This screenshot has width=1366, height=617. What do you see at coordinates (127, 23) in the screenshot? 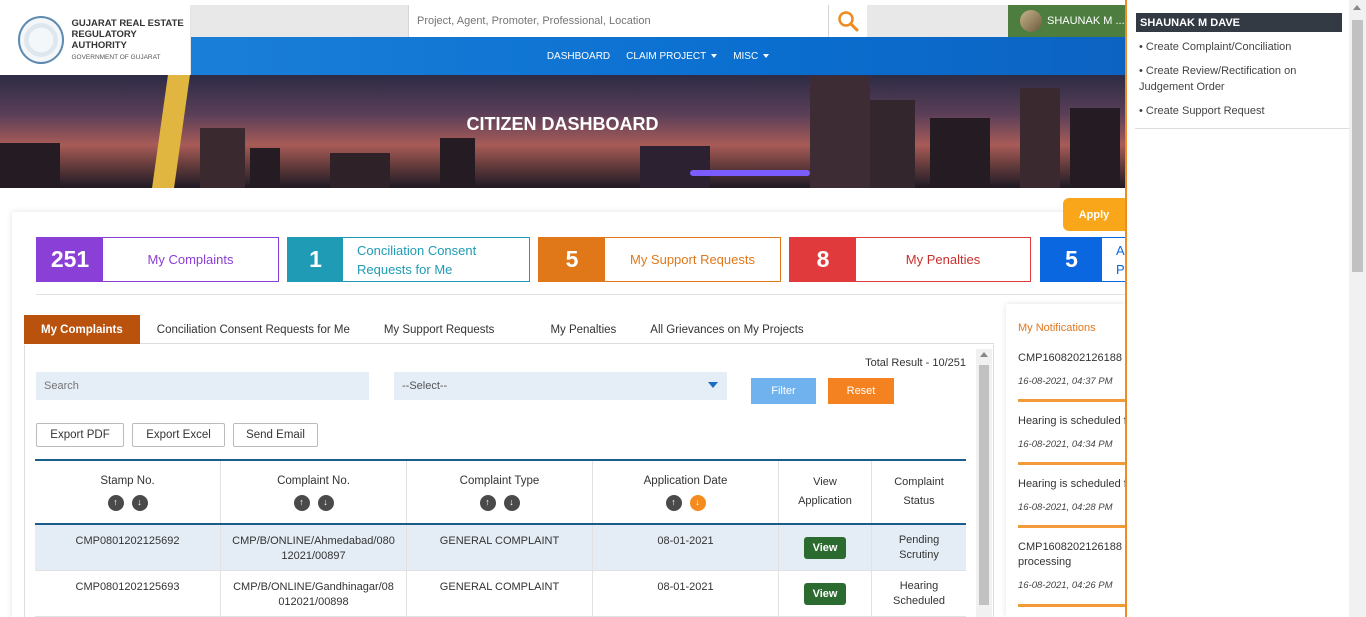
I see `org-name-line1: GUJARAT REAL ESTATE` at bounding box center [127, 23].